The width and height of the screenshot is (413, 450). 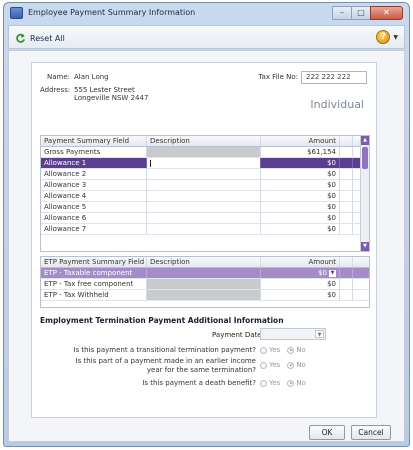 I want to click on payment-date-label: Payment Date:, so click(x=238, y=335).